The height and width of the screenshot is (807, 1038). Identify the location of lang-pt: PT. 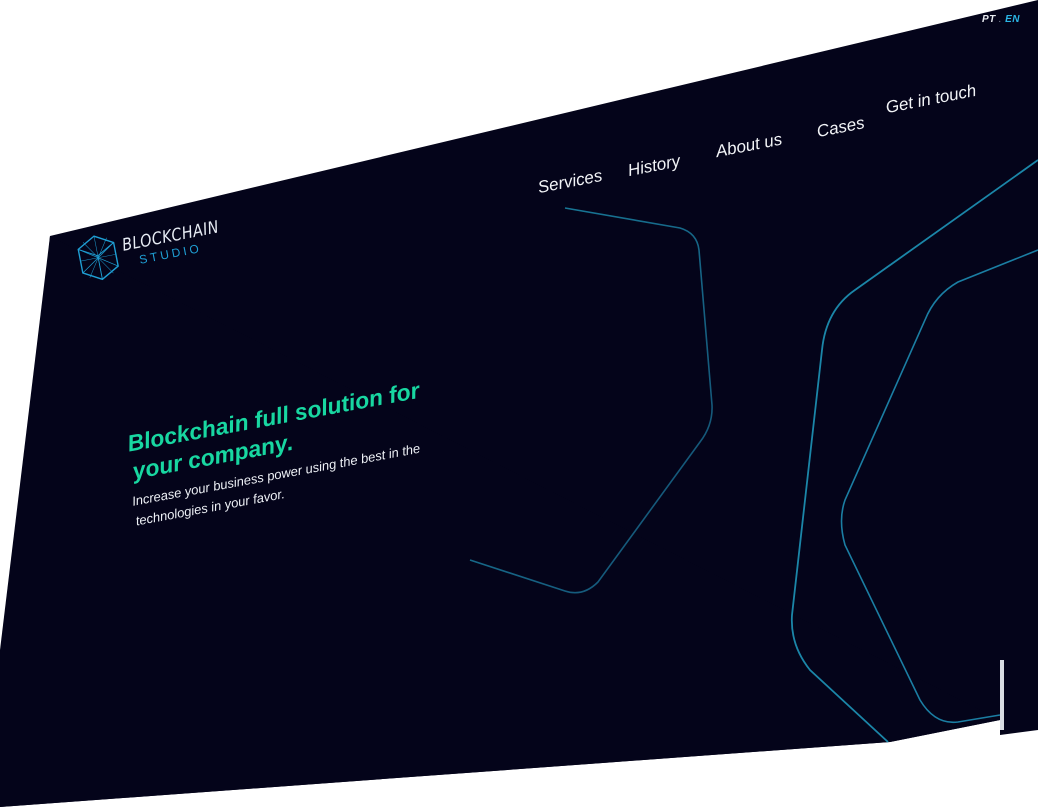
(989, 19).